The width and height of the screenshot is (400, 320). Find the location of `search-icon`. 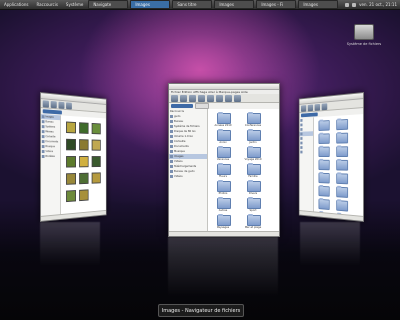

search-icon is located at coordinates (237, 98).